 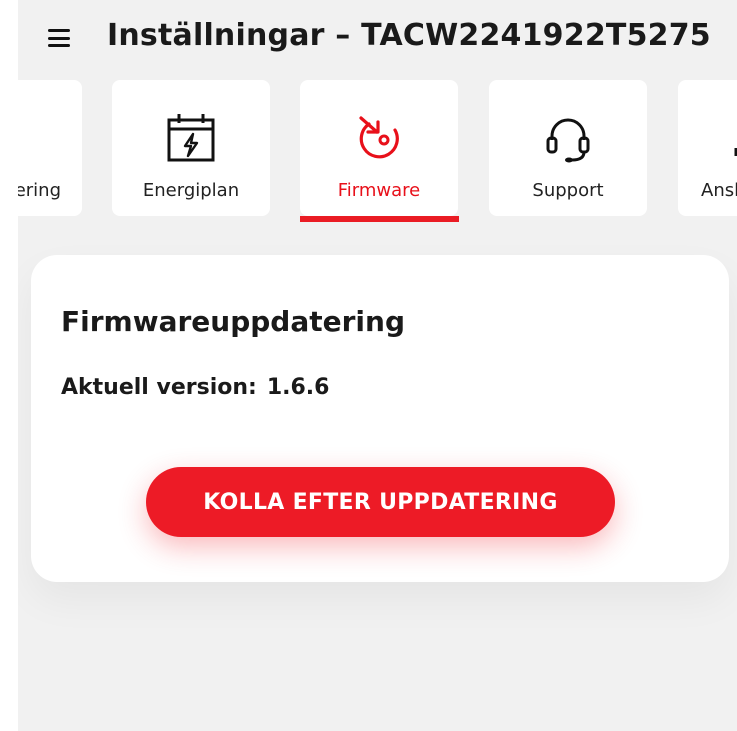 I want to click on tab-energiplan: Energiplan, so click(x=191, y=148).